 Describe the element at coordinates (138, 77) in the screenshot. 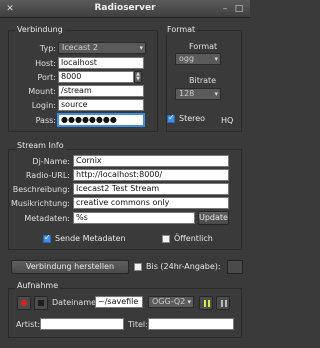

I see `port-stepper: ▲ ▼` at that location.